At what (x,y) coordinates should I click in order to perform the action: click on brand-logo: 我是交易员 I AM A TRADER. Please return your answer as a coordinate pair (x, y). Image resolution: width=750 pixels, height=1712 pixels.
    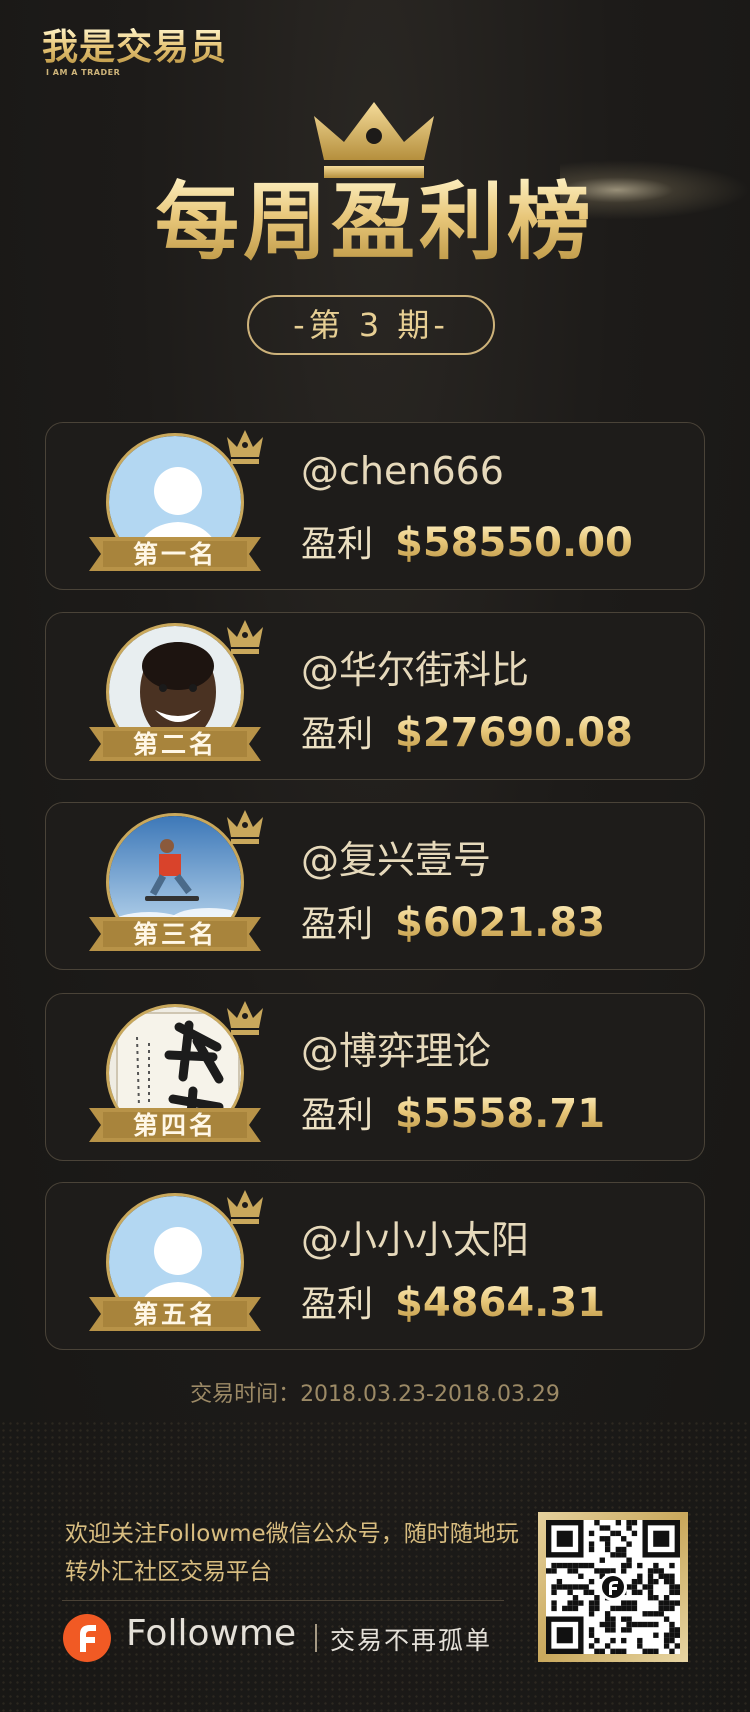
    Looking at the image, I should click on (142, 54).